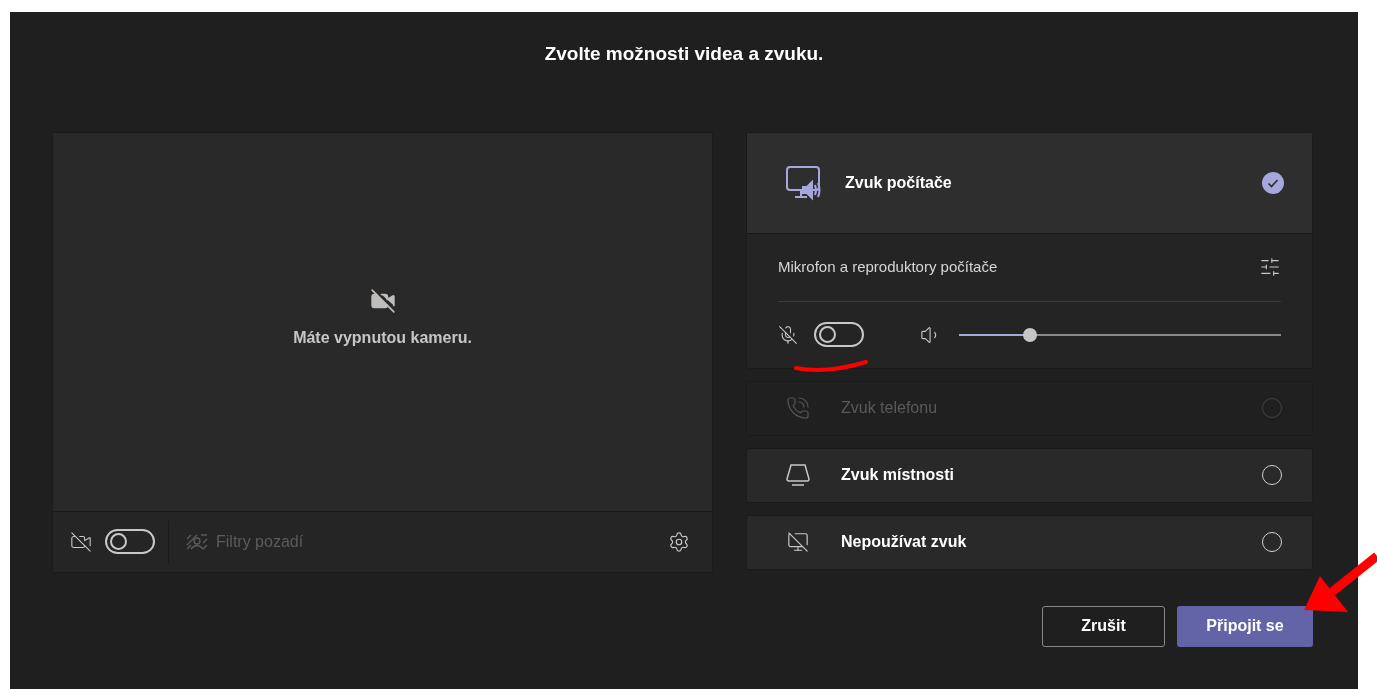  I want to click on room-device-icon, so click(798, 475).